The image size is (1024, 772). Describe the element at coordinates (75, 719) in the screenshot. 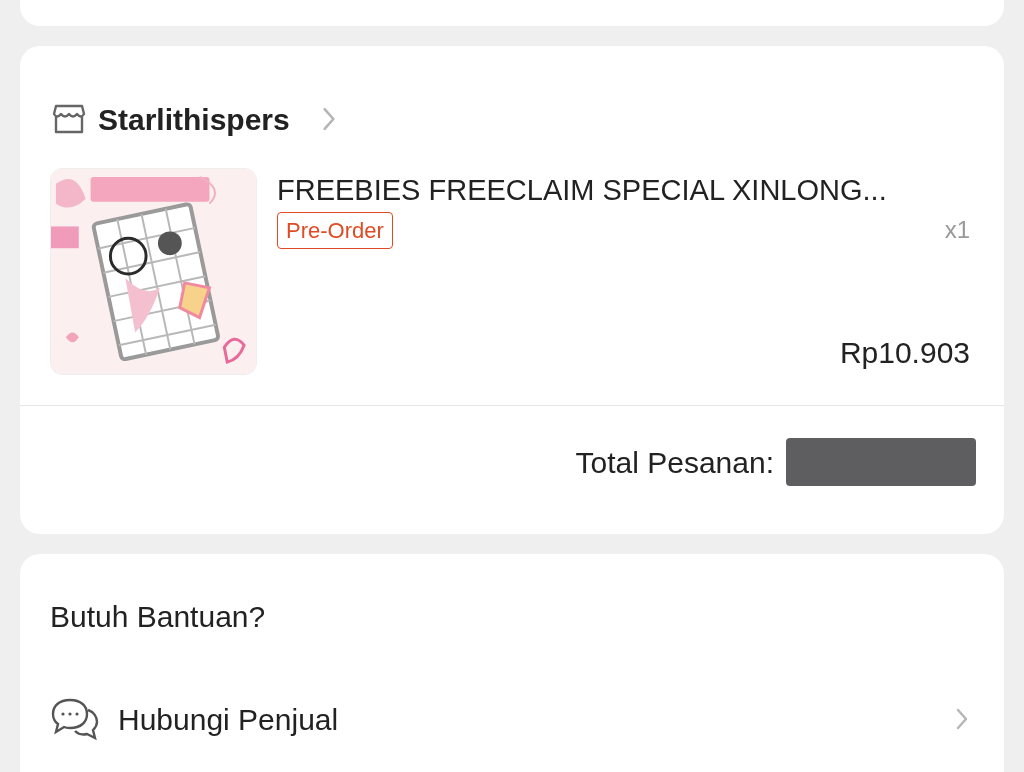

I see `chat-icon` at that location.